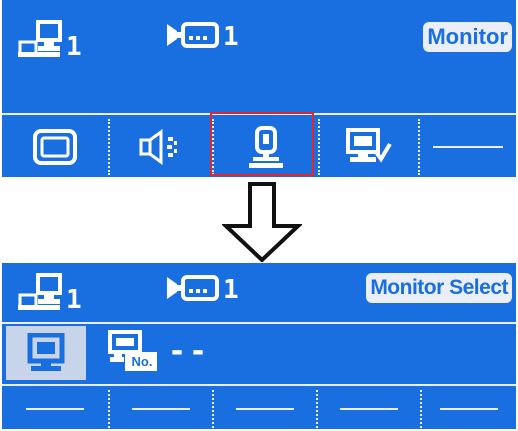 This screenshot has height=431, width=518. What do you see at coordinates (259, 353) in the screenshot?
I see `monitor-select-row: No. --` at bounding box center [259, 353].